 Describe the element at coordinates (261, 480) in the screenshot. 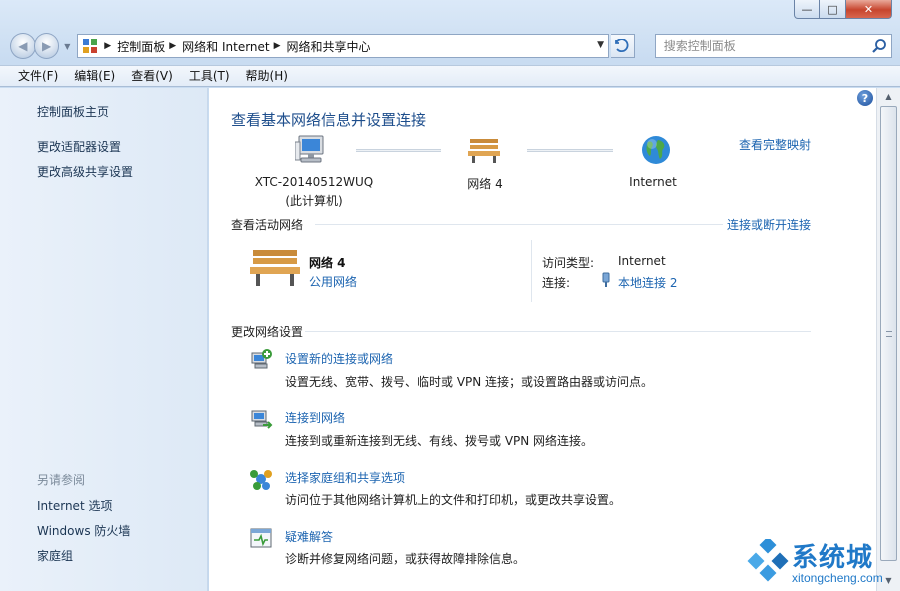

I see `homegroup-icon` at that location.